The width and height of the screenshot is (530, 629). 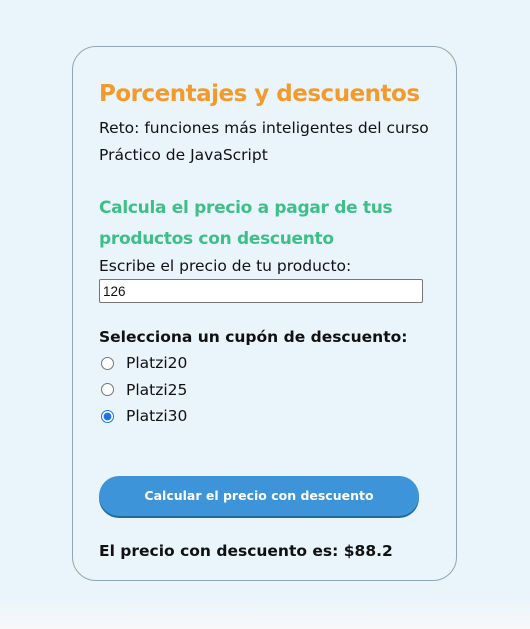 I want to click on price-label: Escribe el precio de tu producto:, so click(x=225, y=266).